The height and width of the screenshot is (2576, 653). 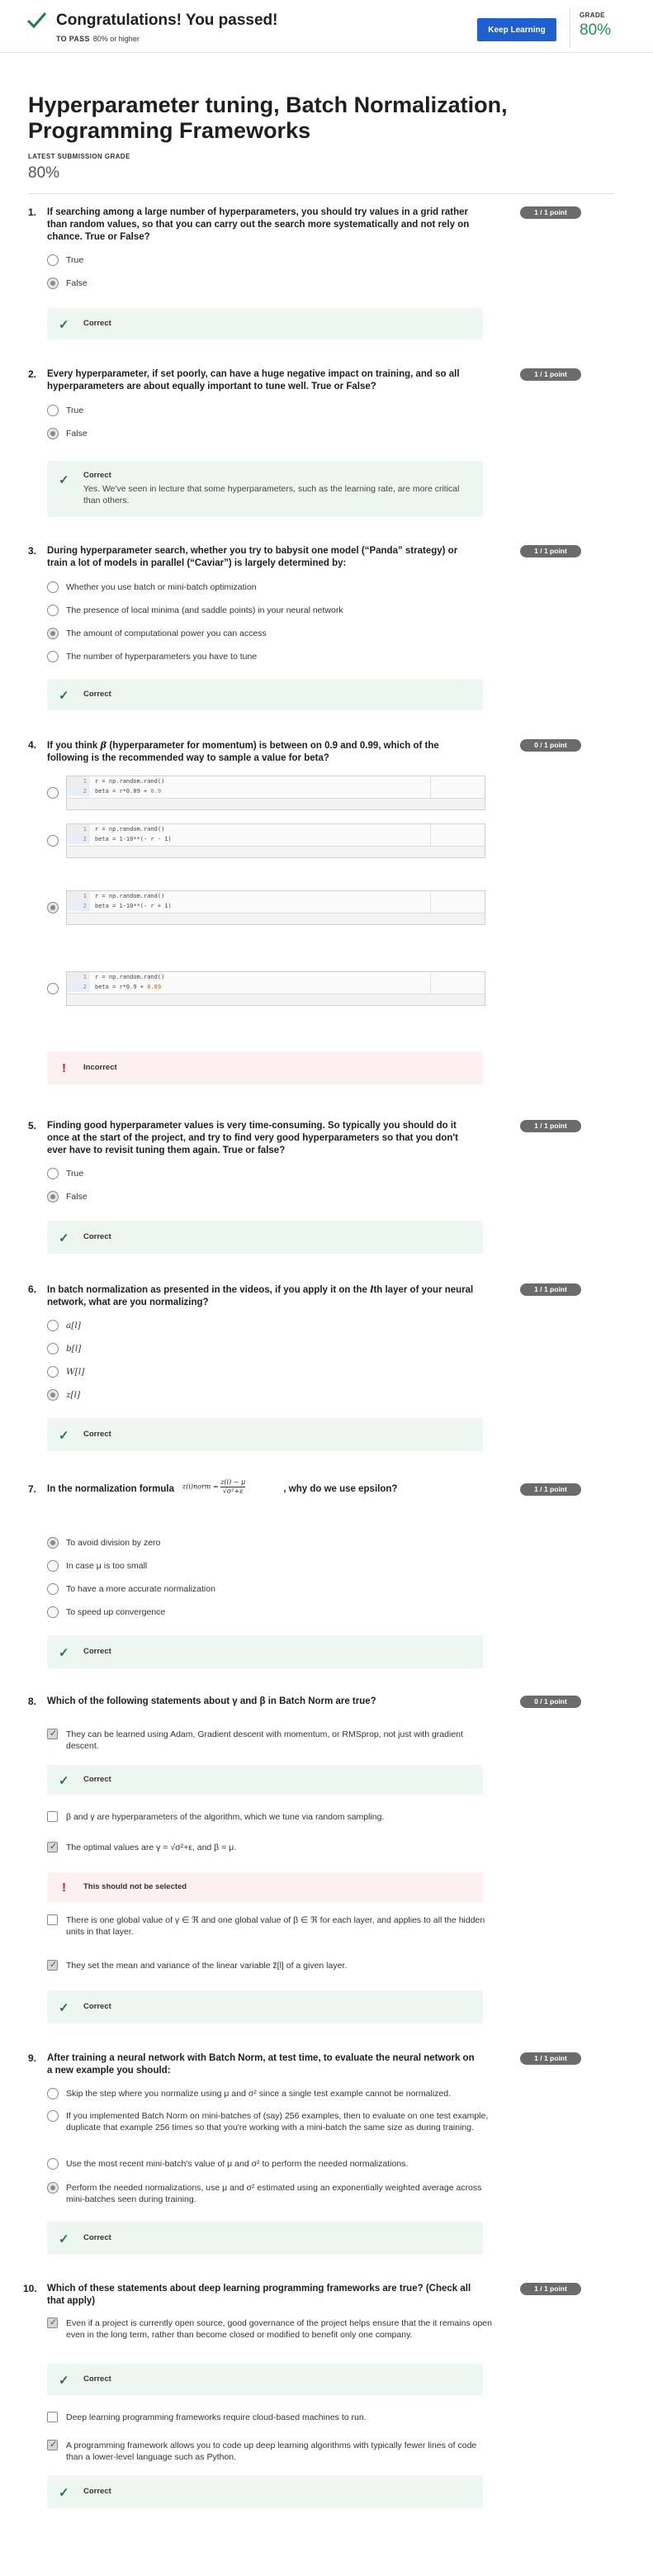 I want to click on question-number: 8., so click(x=32, y=1701).